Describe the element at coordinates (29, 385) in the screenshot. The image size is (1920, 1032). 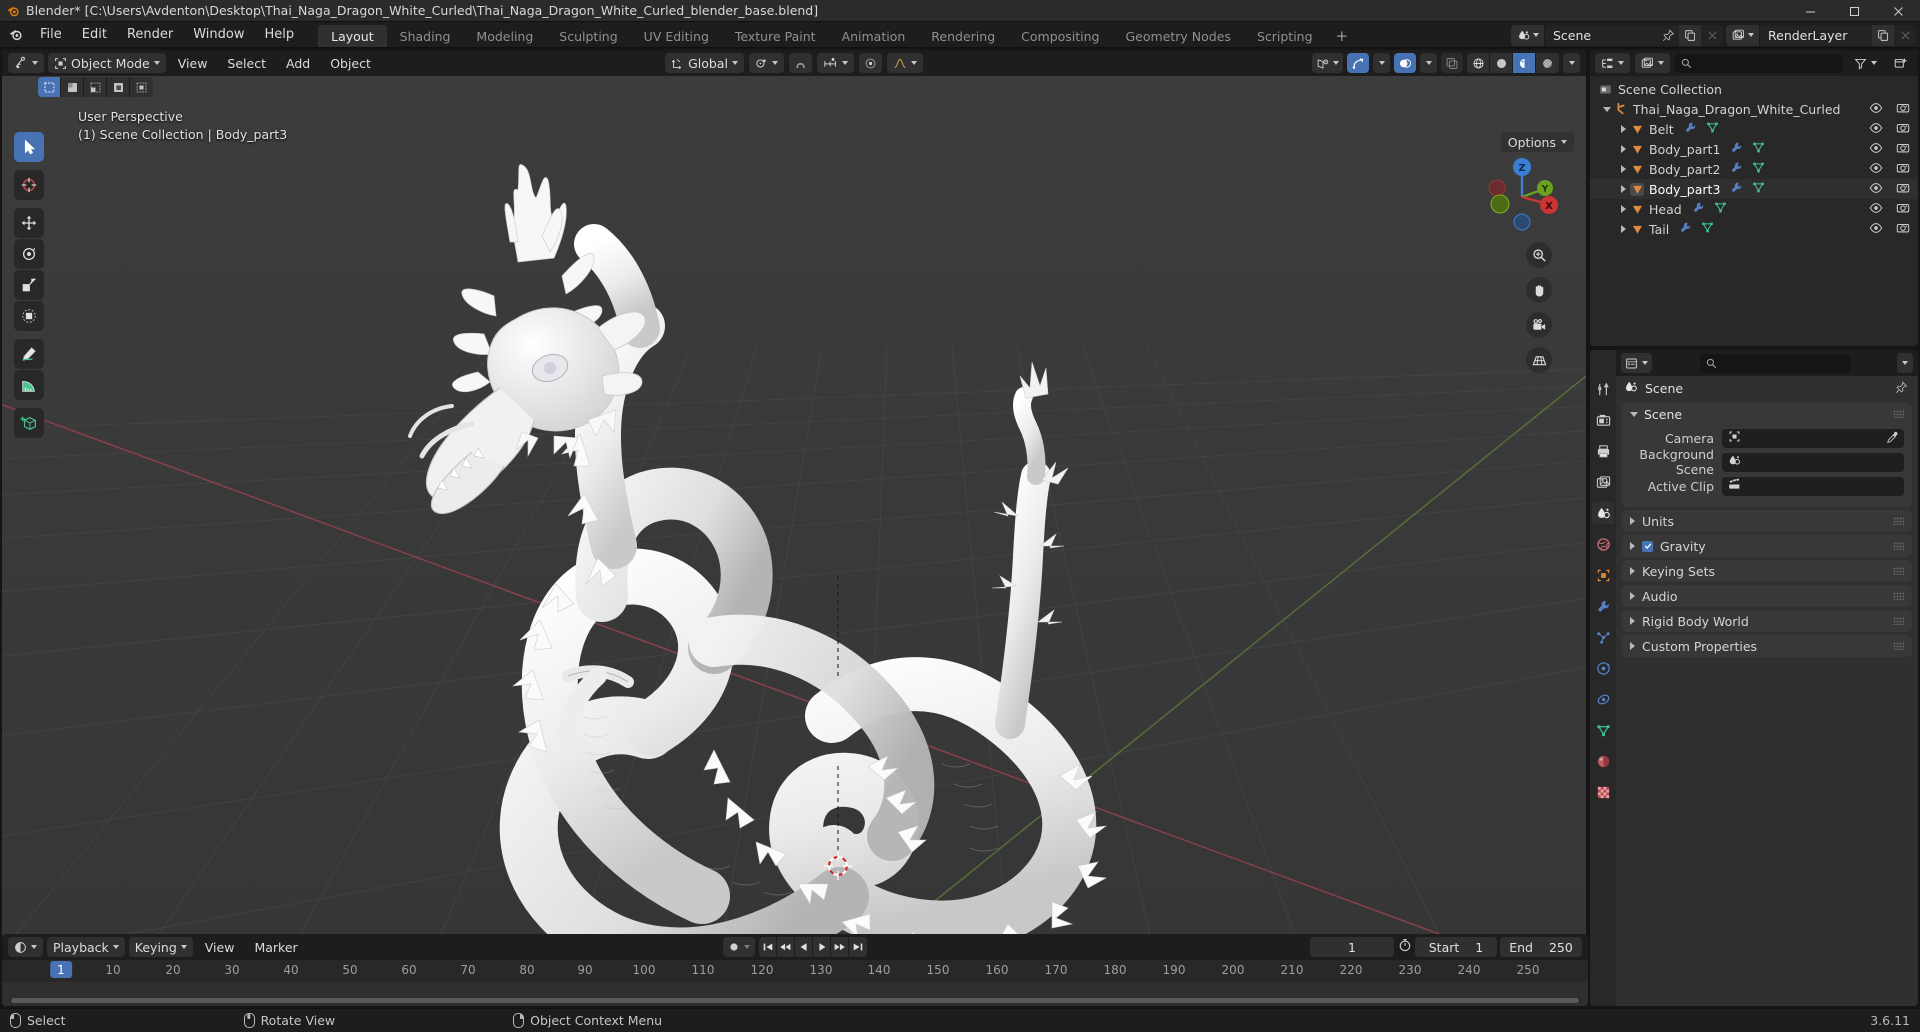
I see `tool-measure` at that location.